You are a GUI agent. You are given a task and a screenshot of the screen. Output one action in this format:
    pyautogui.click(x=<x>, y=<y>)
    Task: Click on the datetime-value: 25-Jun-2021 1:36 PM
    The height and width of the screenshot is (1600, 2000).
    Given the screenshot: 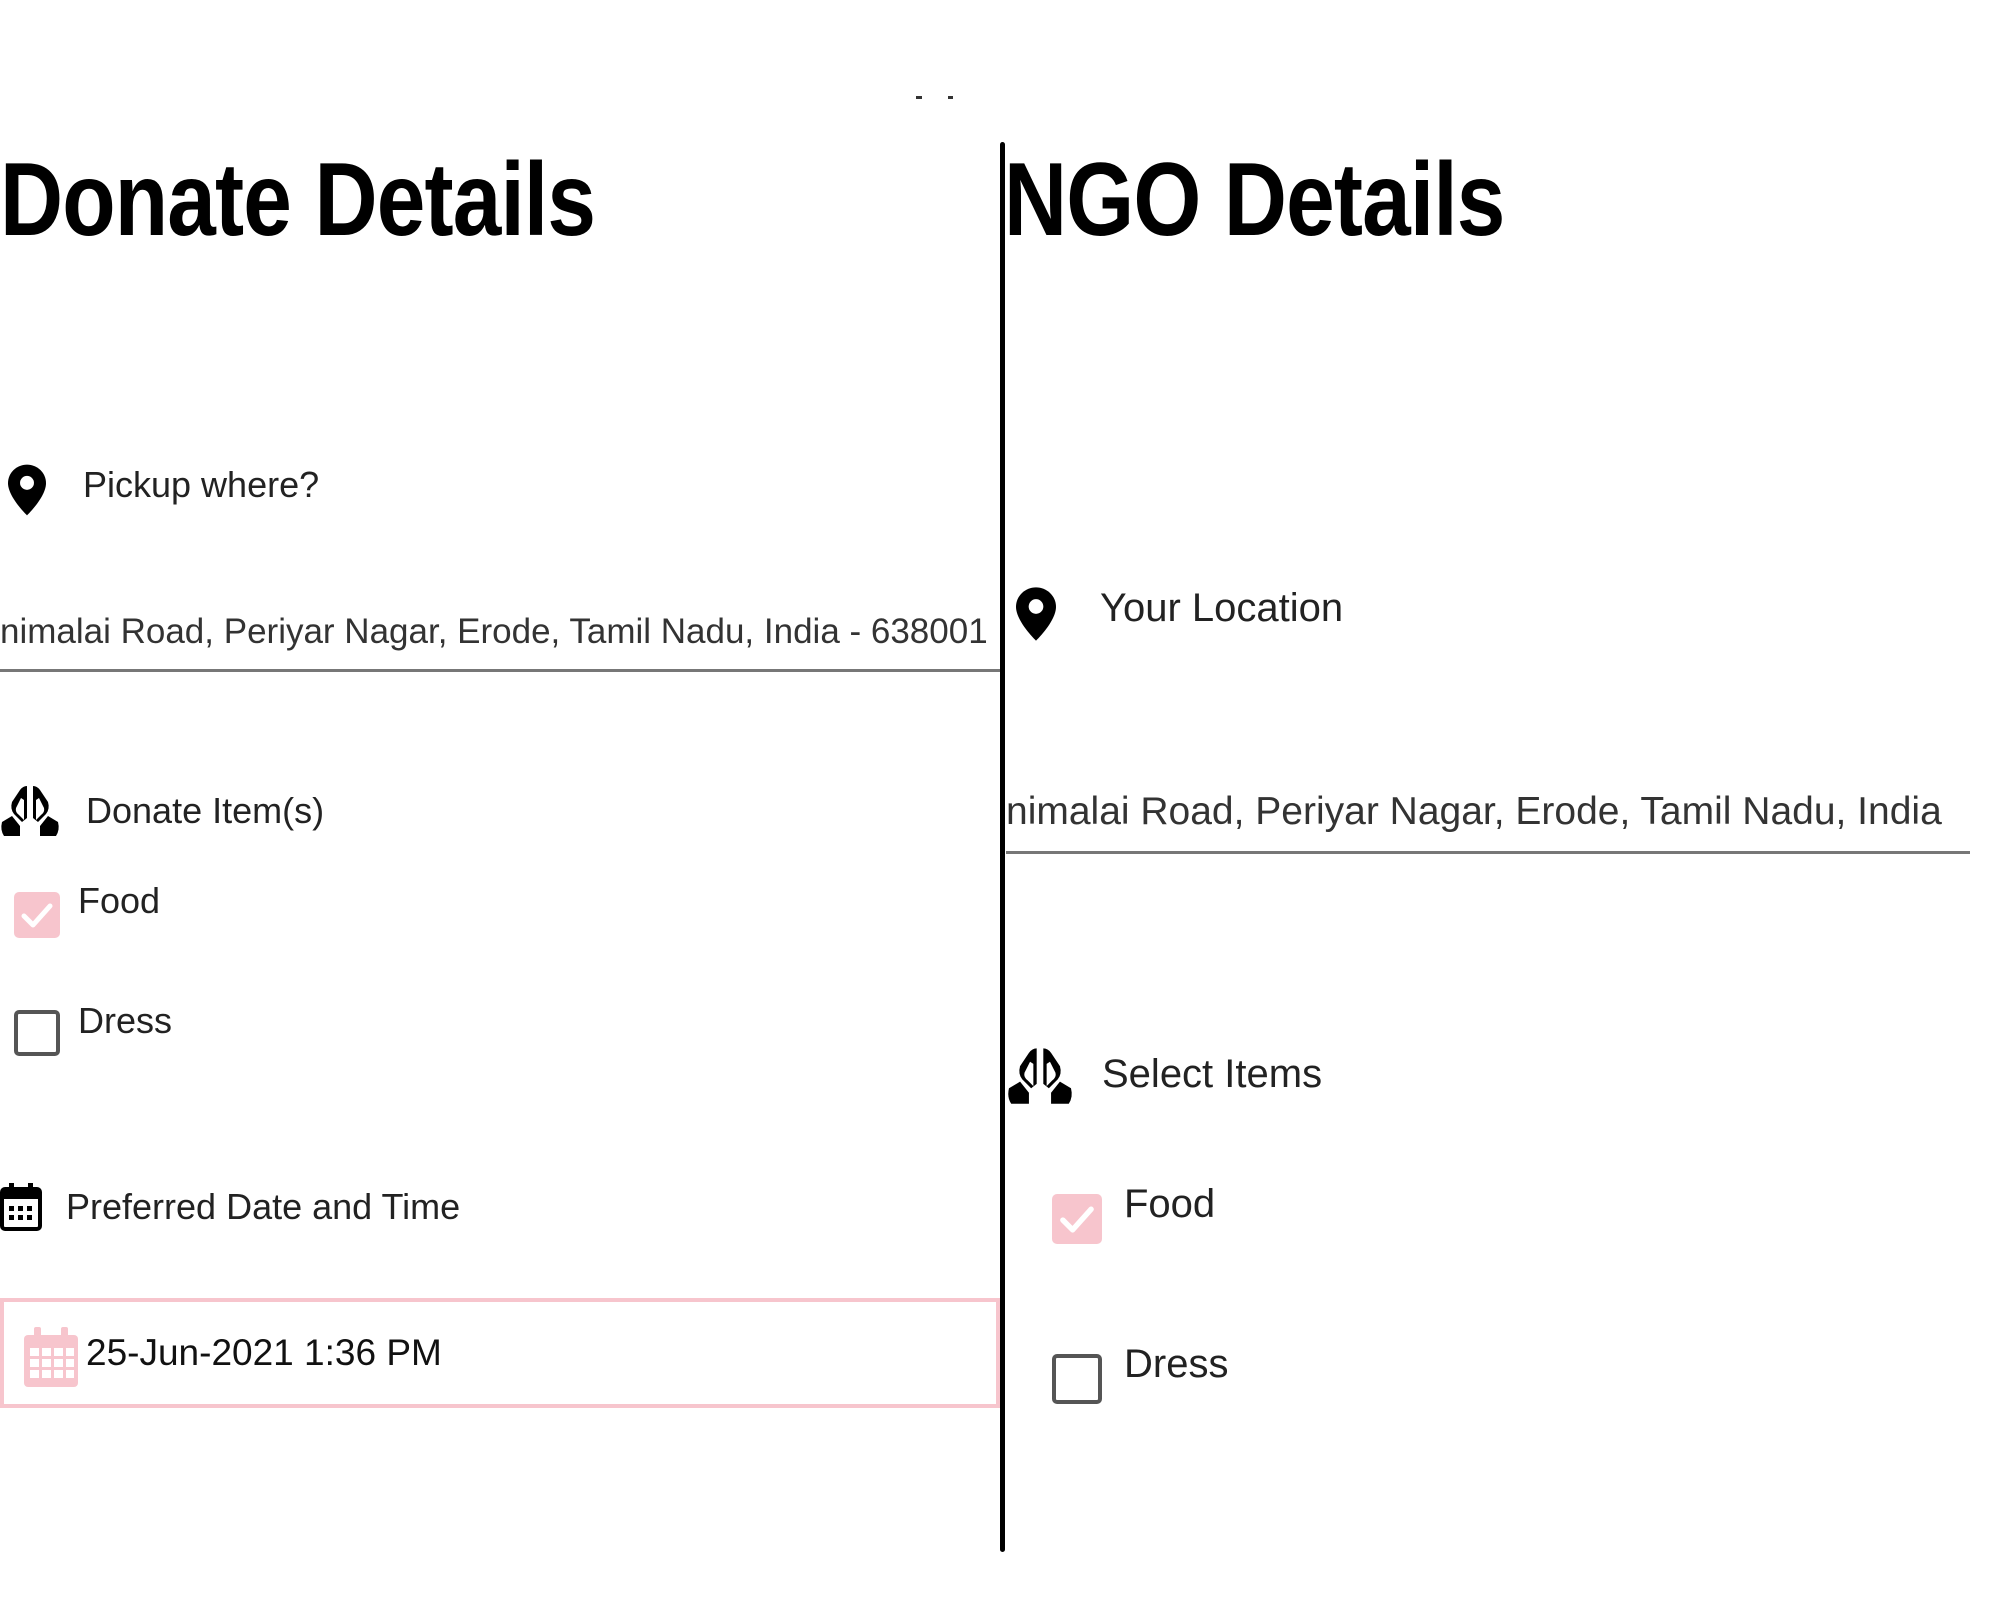 What is the action you would take?
    pyautogui.click(x=264, y=1352)
    